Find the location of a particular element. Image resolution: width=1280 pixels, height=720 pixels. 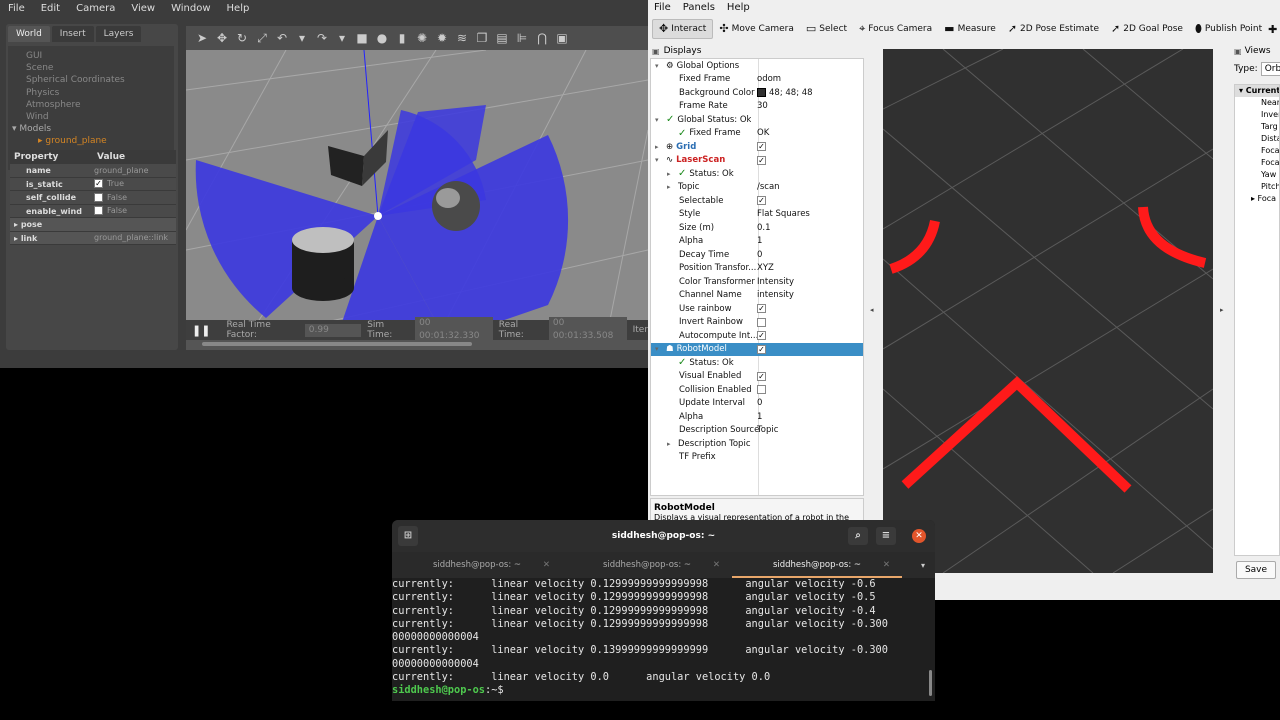

display-row: Fixed Frame odom is located at coordinates (757, 80).